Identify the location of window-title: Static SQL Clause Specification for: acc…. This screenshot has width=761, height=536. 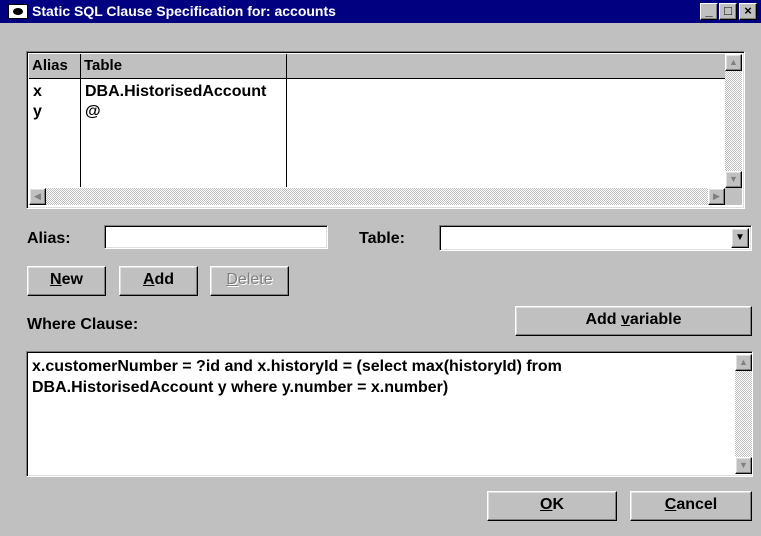
(184, 11).